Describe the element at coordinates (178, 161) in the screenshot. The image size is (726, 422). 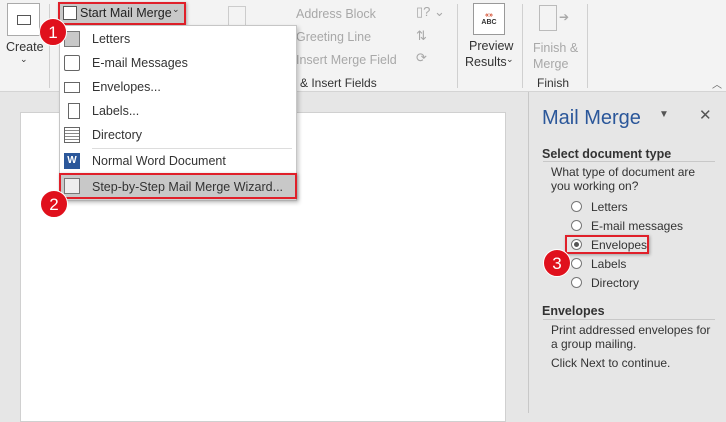
I see `menu-item-normal-word-document: W Normal Word Document` at that location.